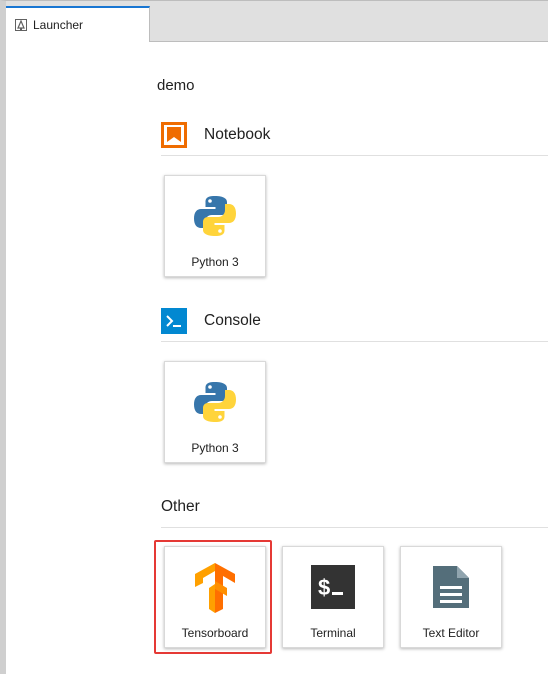  Describe the element at coordinates (451, 633) in the screenshot. I see `card-label: Text Editor` at that location.